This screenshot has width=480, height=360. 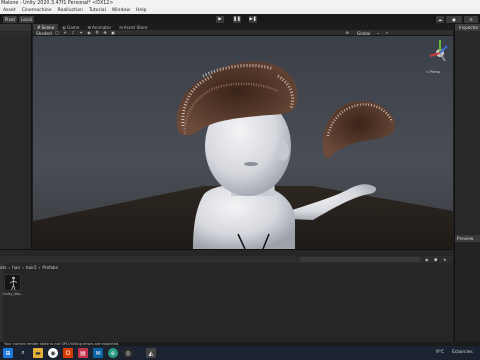 What do you see at coordinates (9, 10) in the screenshot?
I see `menu-asset: Asset` at bounding box center [9, 10].